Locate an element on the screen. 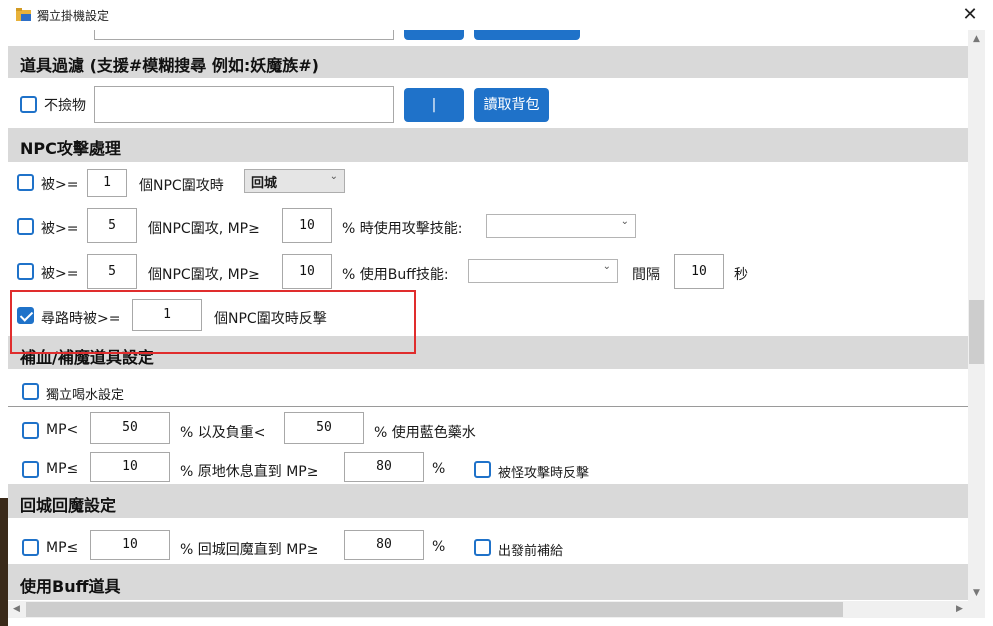 This screenshot has height=626, width=993. no-pickup-checkbox is located at coordinates (28, 104).